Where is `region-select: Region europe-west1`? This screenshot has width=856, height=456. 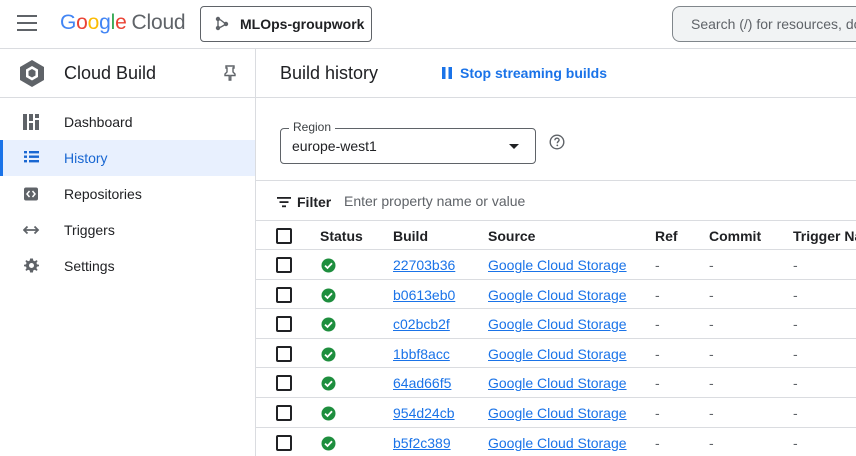
region-select: Region europe-west1 is located at coordinates (408, 142).